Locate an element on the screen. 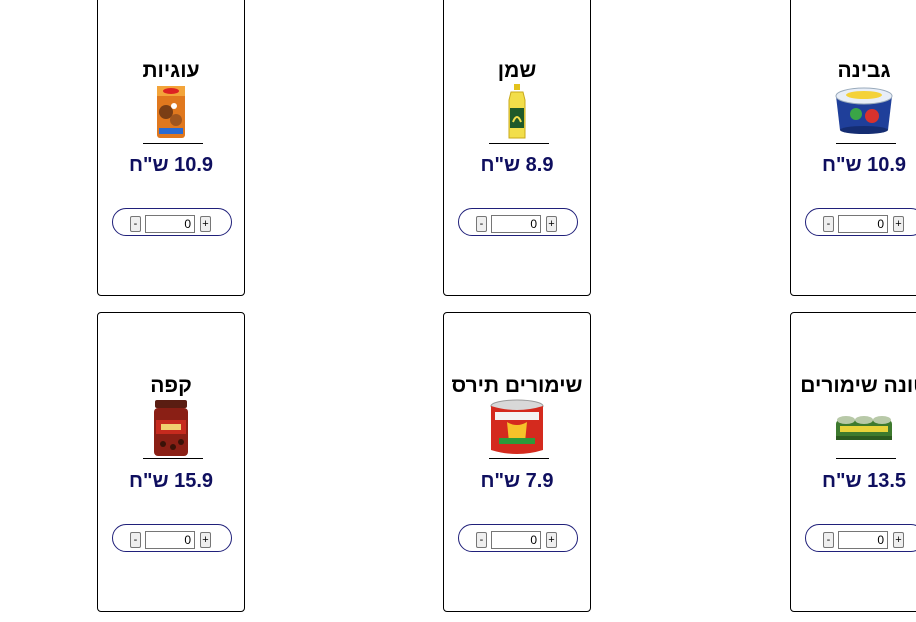 The width and height of the screenshot is (916, 622). product-name: גבינה is located at coordinates (864, 70).